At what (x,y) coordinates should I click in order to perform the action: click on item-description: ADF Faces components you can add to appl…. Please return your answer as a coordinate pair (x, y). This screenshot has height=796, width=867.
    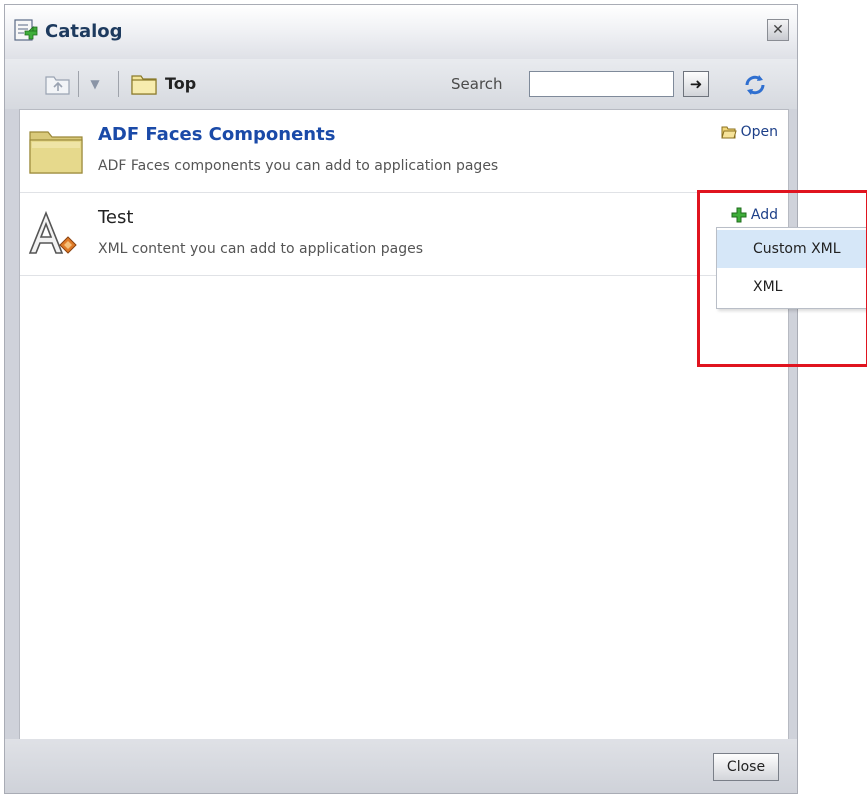
    Looking at the image, I should click on (298, 166).